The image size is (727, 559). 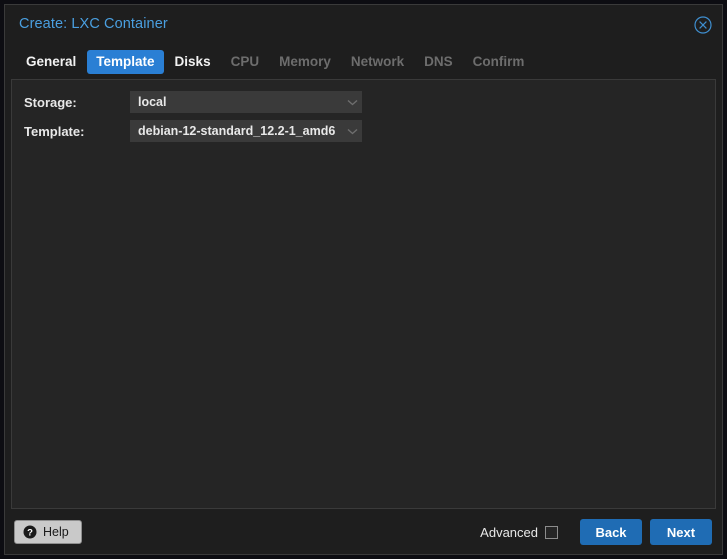 I want to click on question-mark-circle-icon: ?, so click(x=30, y=532).